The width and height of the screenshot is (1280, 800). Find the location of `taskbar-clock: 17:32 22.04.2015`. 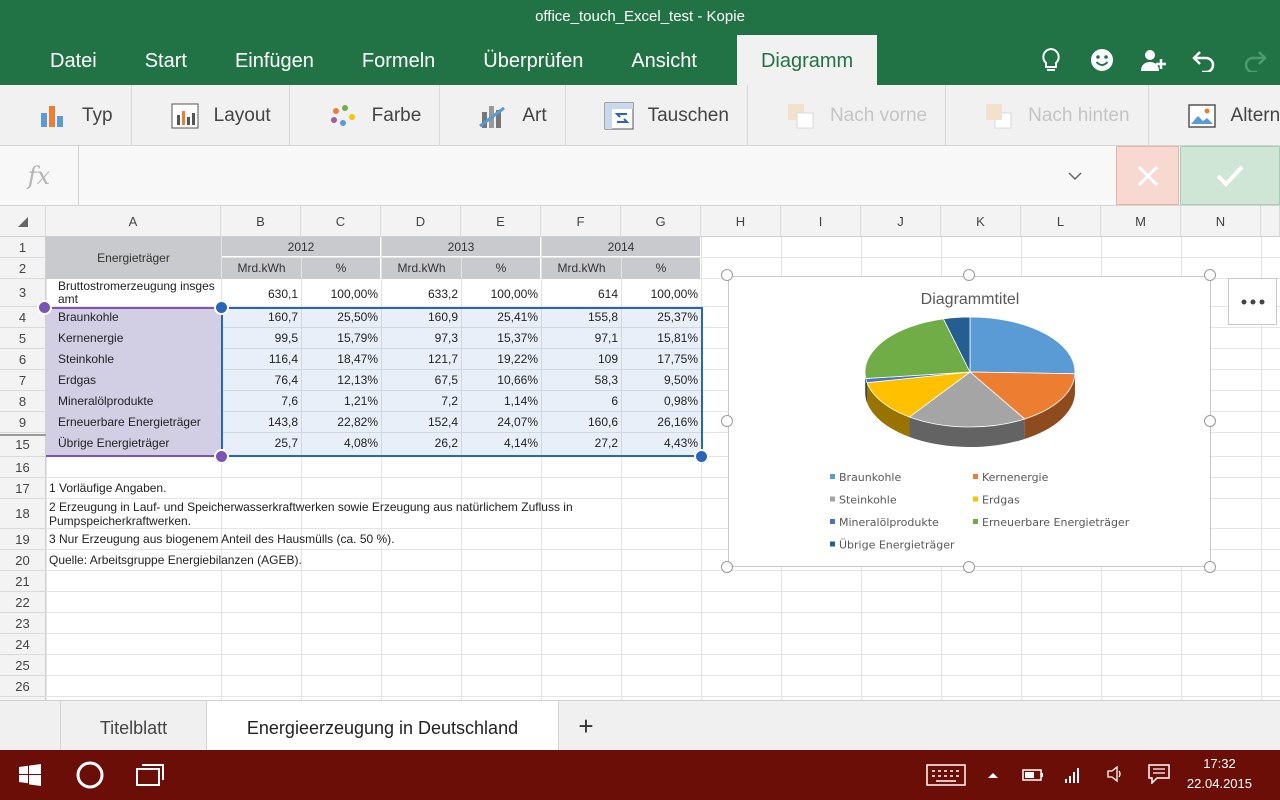

taskbar-clock: 17:32 22.04.2015 is located at coordinates (1219, 774).